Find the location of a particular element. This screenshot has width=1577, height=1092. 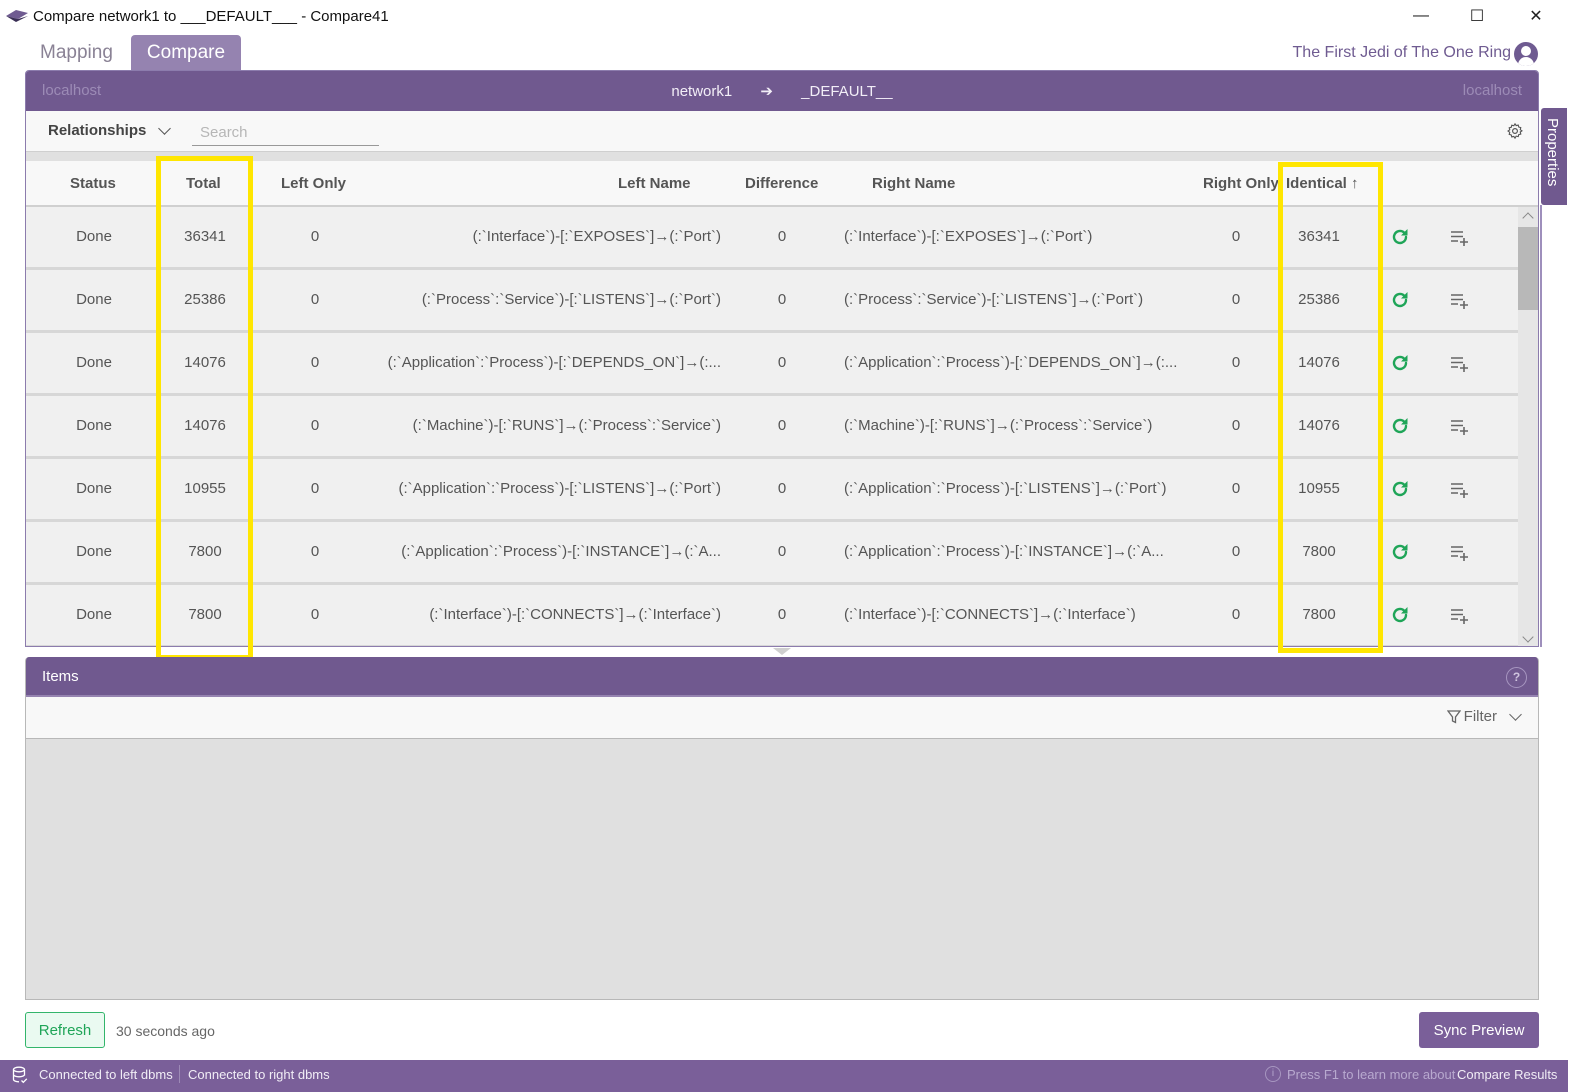

sync-preview-button: Sync Preview is located at coordinates (1479, 1030).